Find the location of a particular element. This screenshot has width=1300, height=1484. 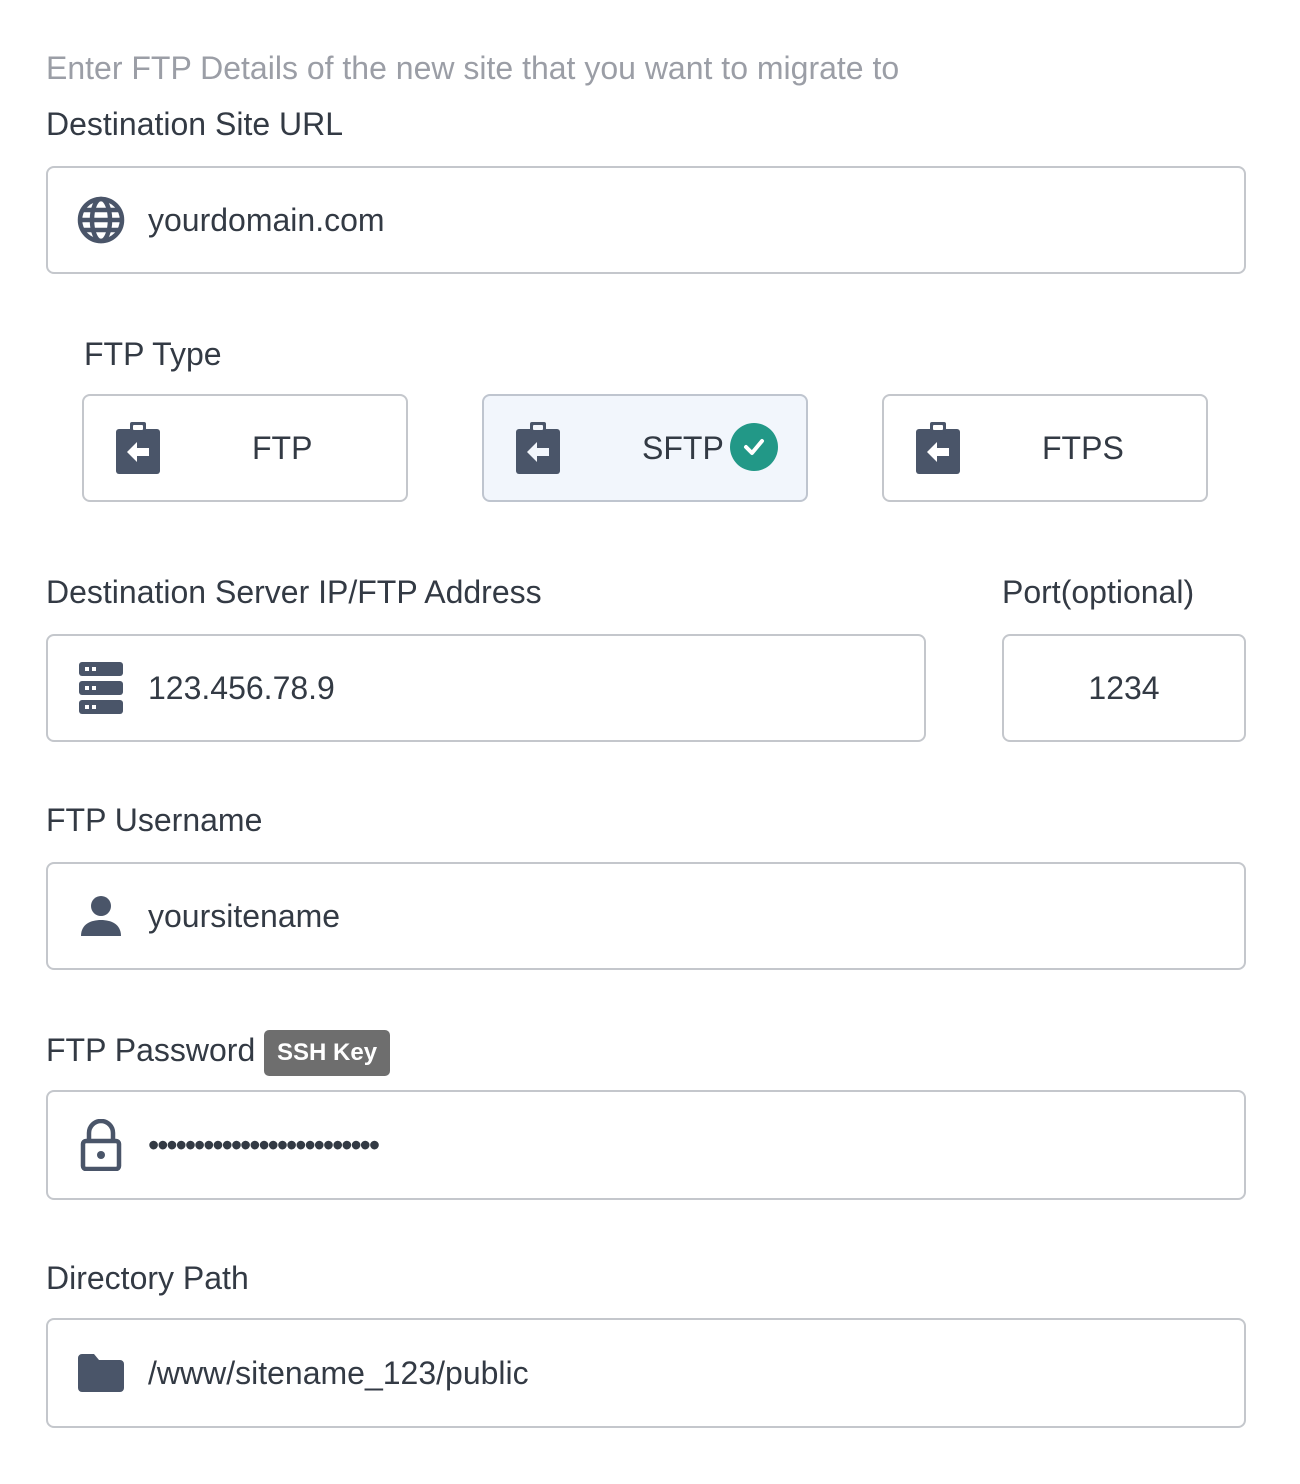

folder-icon is located at coordinates (101, 1373).